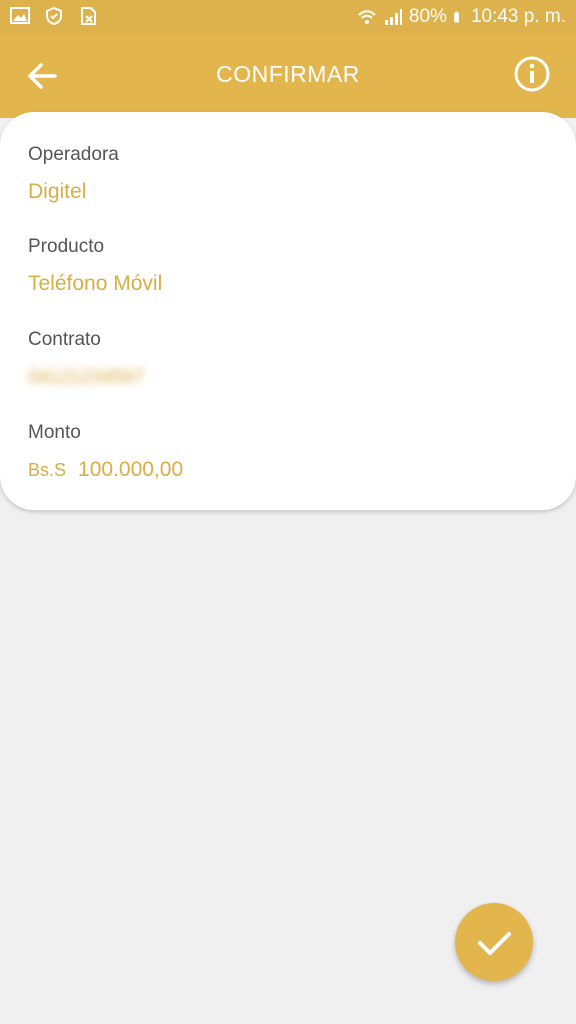 The width and height of the screenshot is (576, 1024). Describe the element at coordinates (86, 359) in the screenshot. I see `contract-field: Contrato 04121234567` at that location.